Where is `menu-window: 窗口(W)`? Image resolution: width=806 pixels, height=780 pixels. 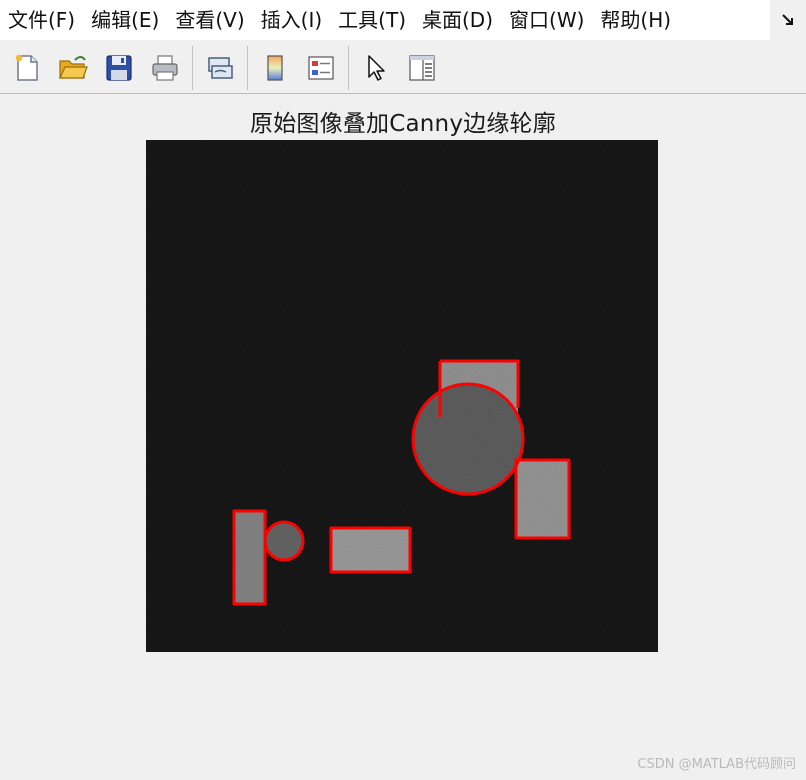 menu-window: 窗口(W) is located at coordinates (546, 20).